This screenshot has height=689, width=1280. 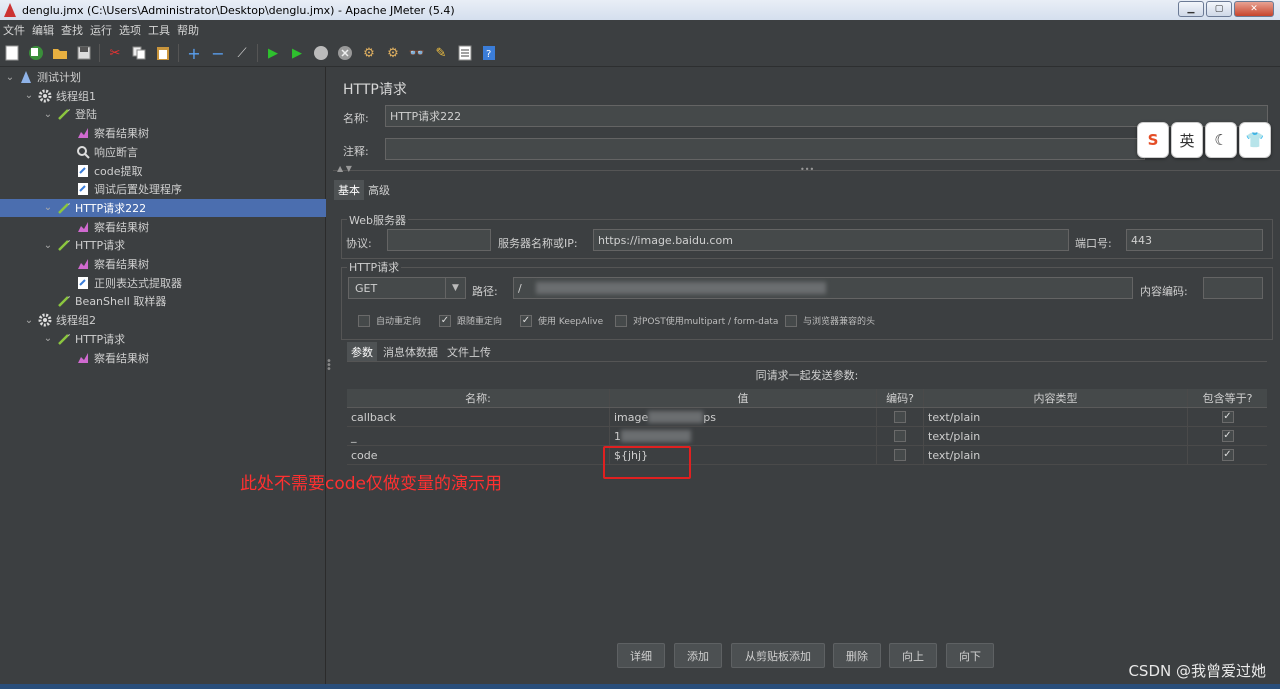 I want to click on open-icon, so click(x=60, y=53).